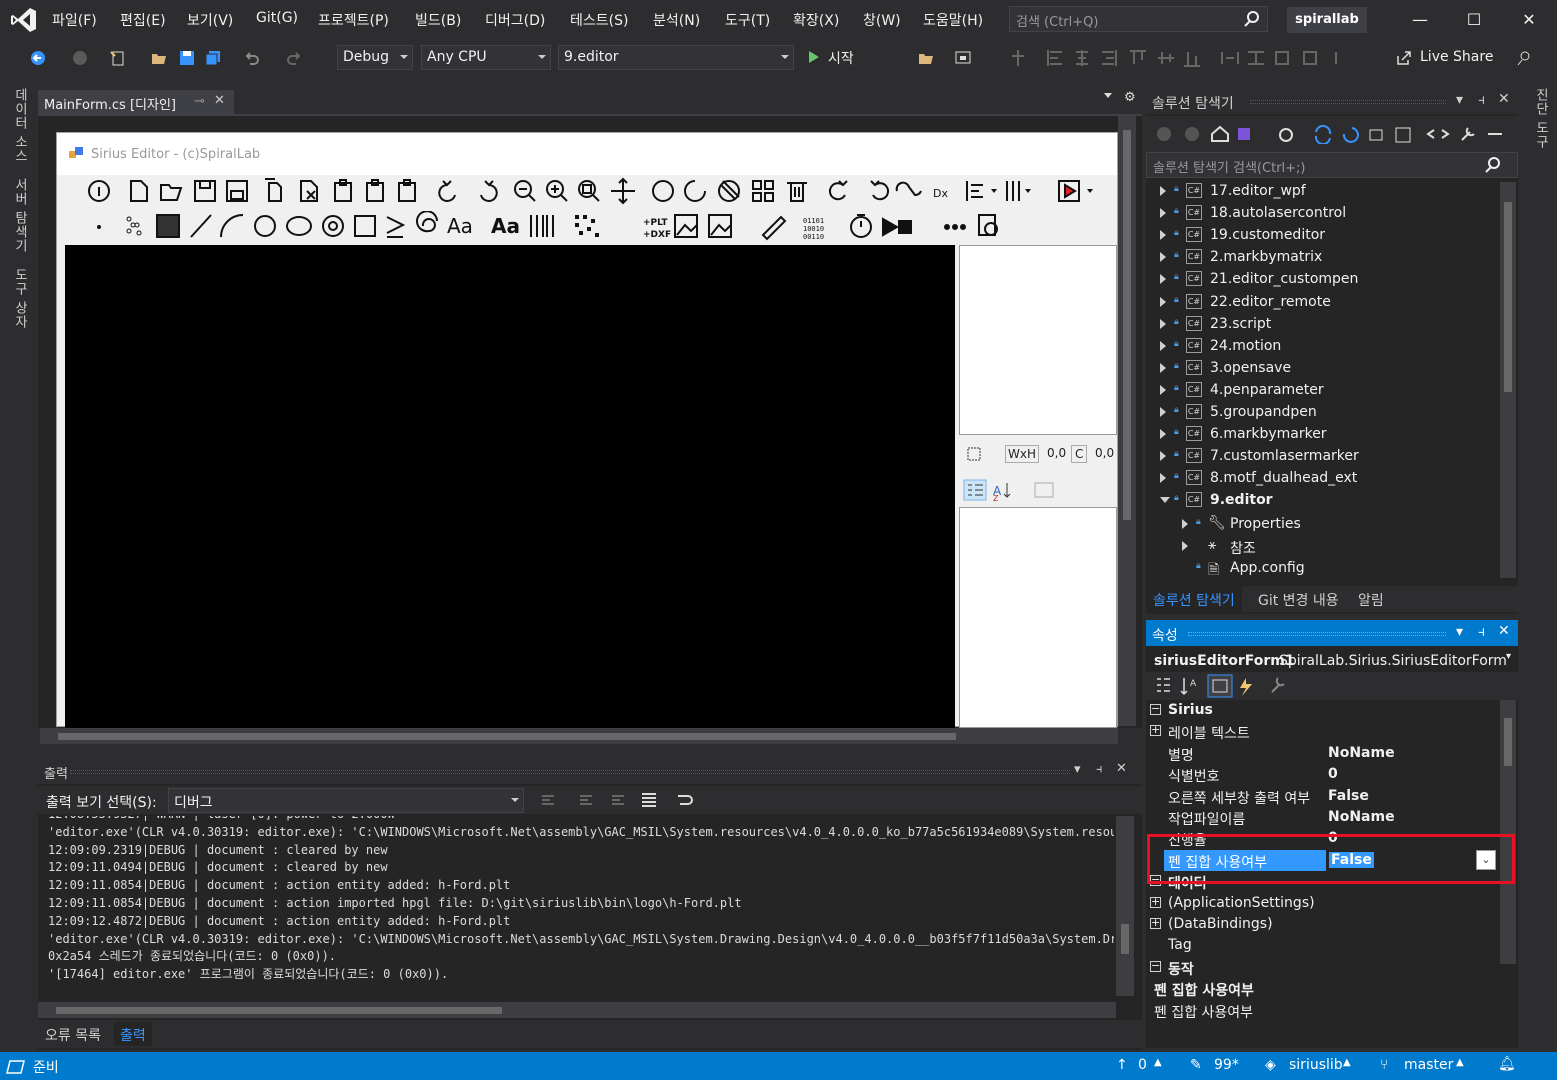 Image resolution: width=1557 pixels, height=1080 pixels. I want to click on tree-child-item: 🔒︎ 🔧︎ Properties, so click(1322, 524).